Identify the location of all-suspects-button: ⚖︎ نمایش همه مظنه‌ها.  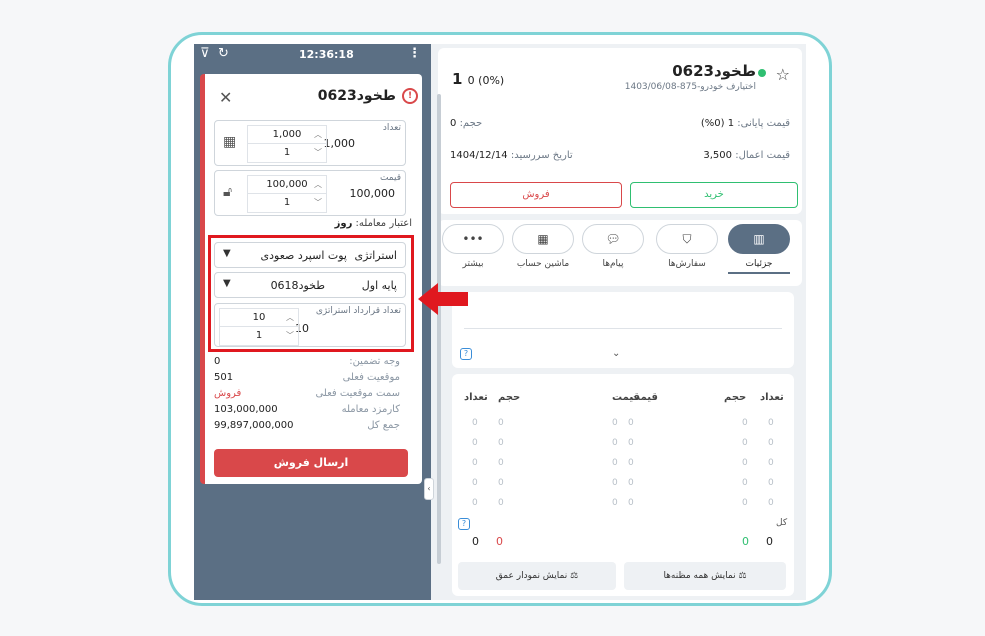
(705, 576).